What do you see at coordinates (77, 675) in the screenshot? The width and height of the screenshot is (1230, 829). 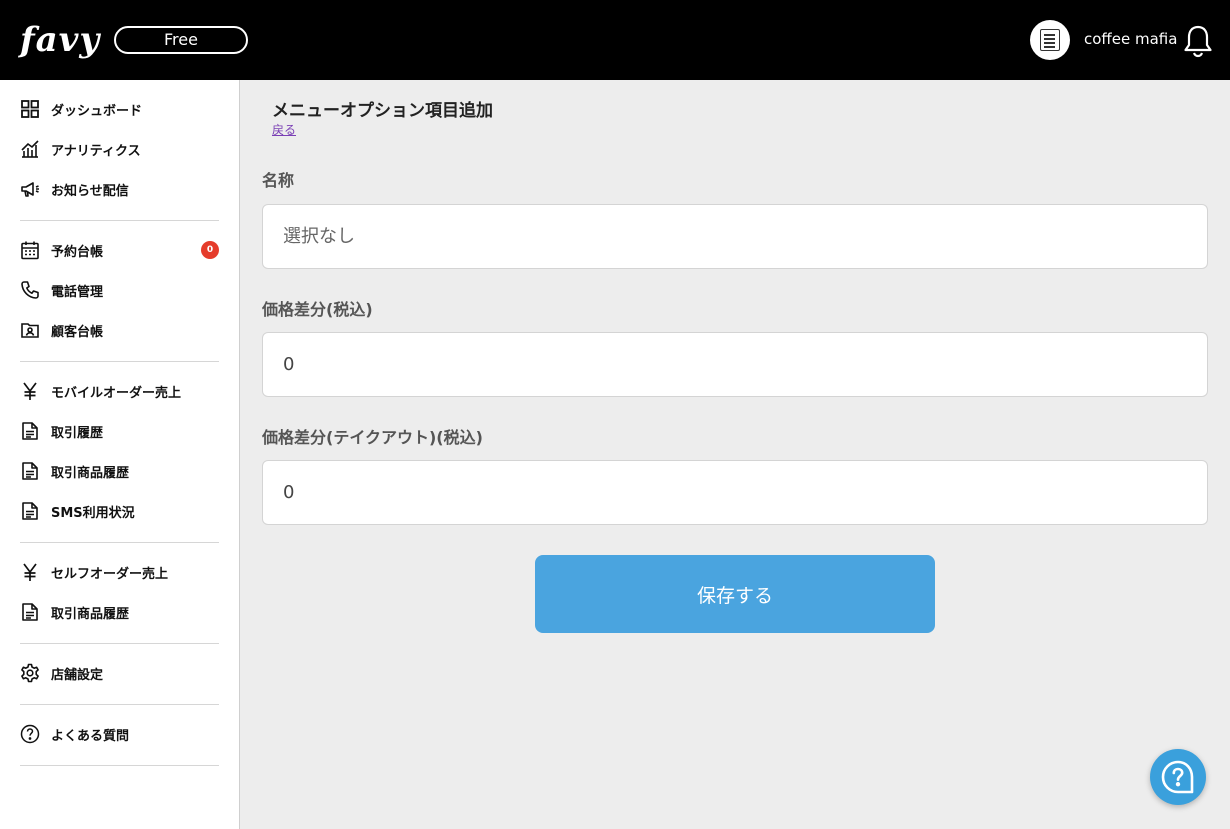 I see `sidebar-item-label: 店舗設定` at bounding box center [77, 675].